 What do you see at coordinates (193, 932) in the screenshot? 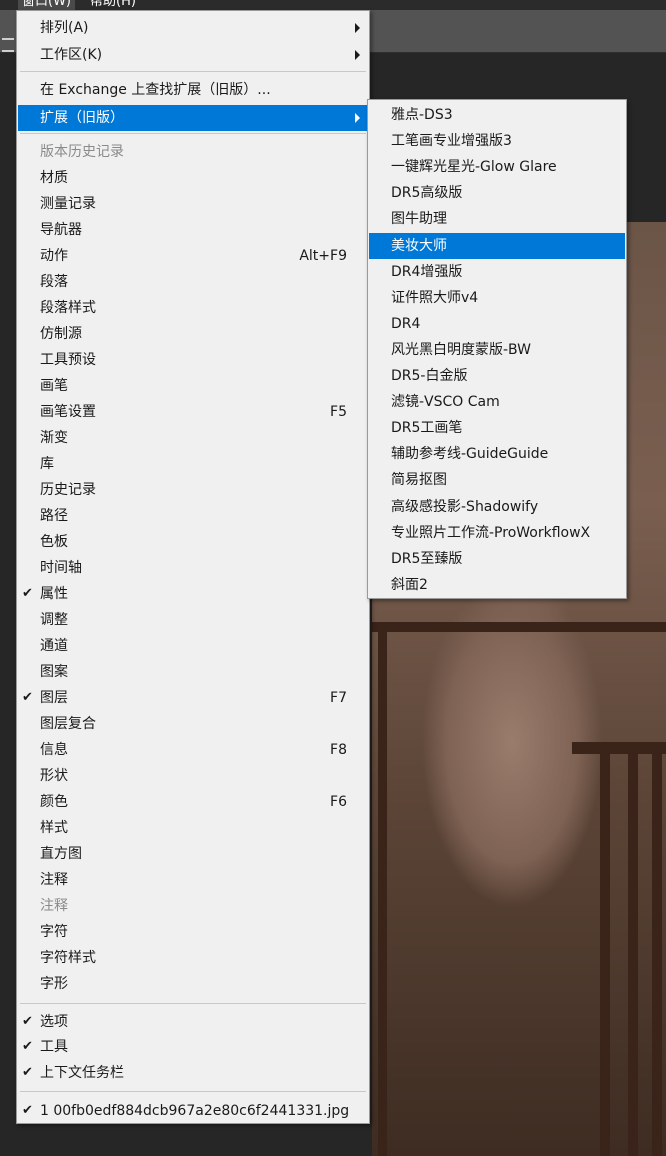
I see `window-menu-item: 字符` at bounding box center [193, 932].